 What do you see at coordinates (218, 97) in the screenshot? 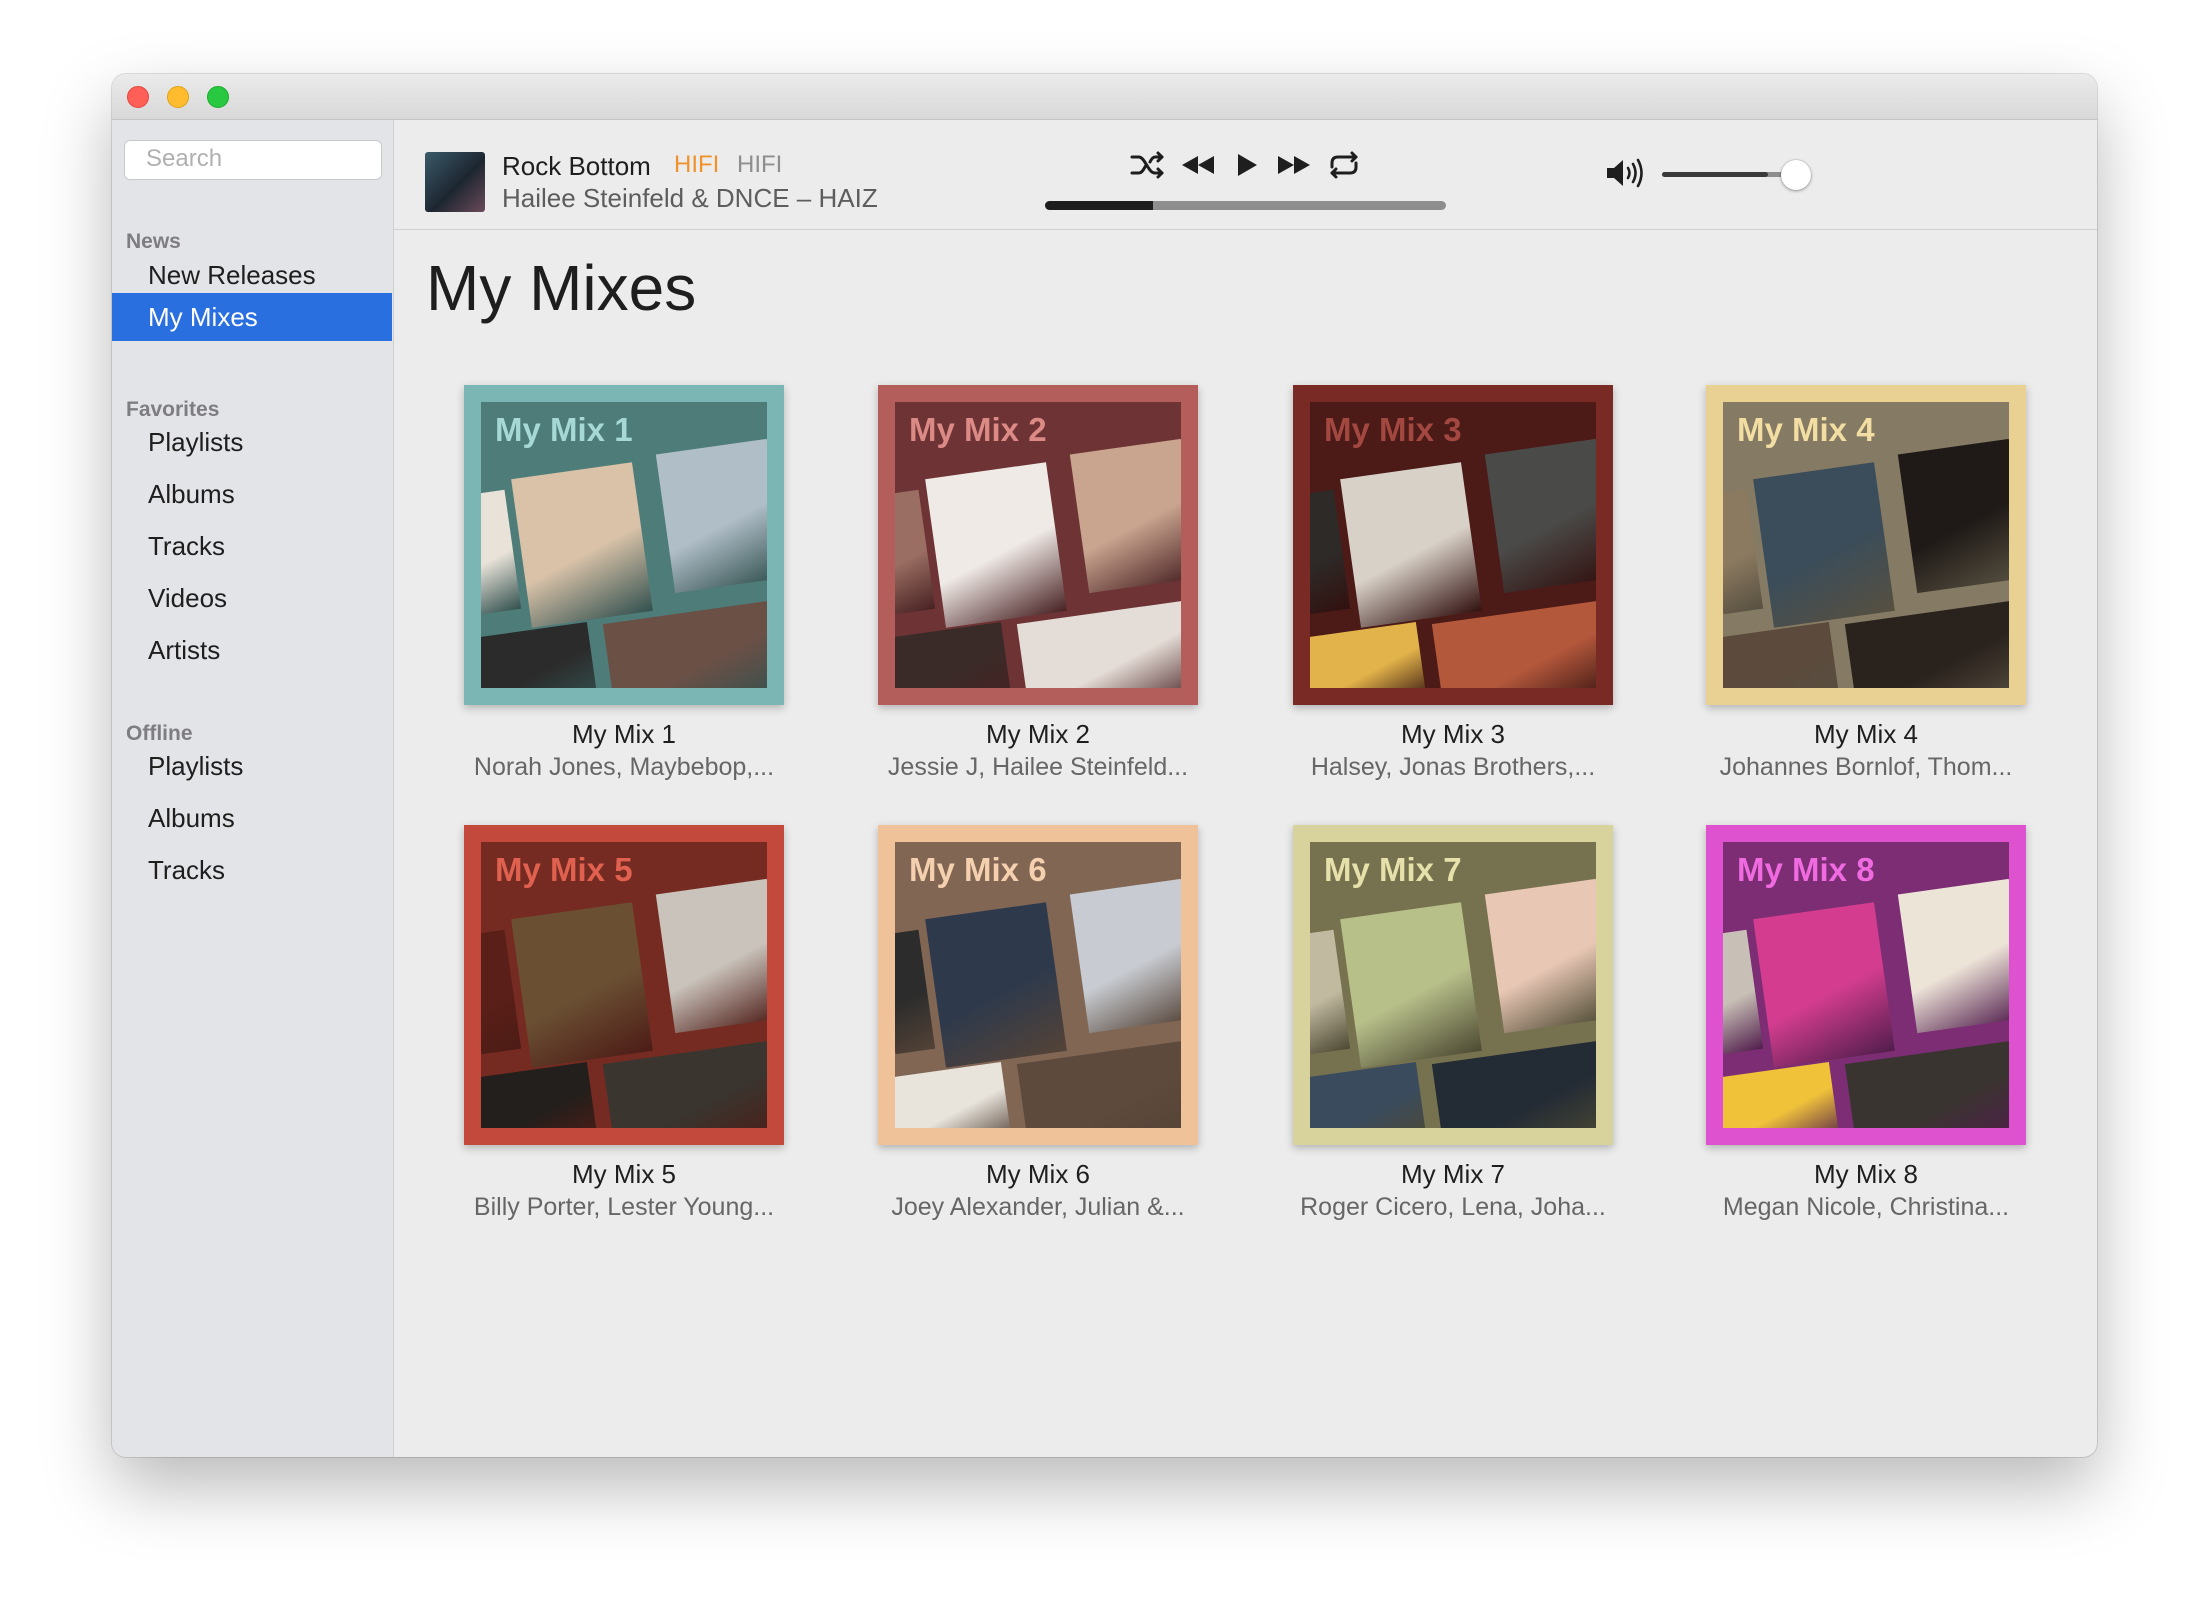
I see `zoom-window-button` at bounding box center [218, 97].